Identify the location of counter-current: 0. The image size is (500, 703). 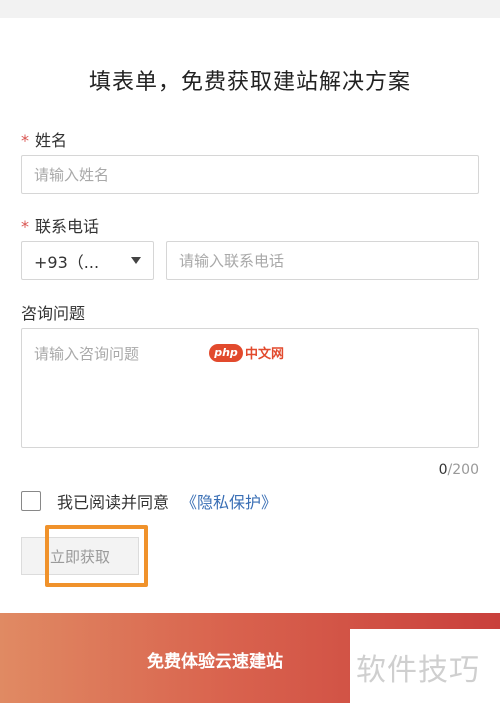
(443, 470).